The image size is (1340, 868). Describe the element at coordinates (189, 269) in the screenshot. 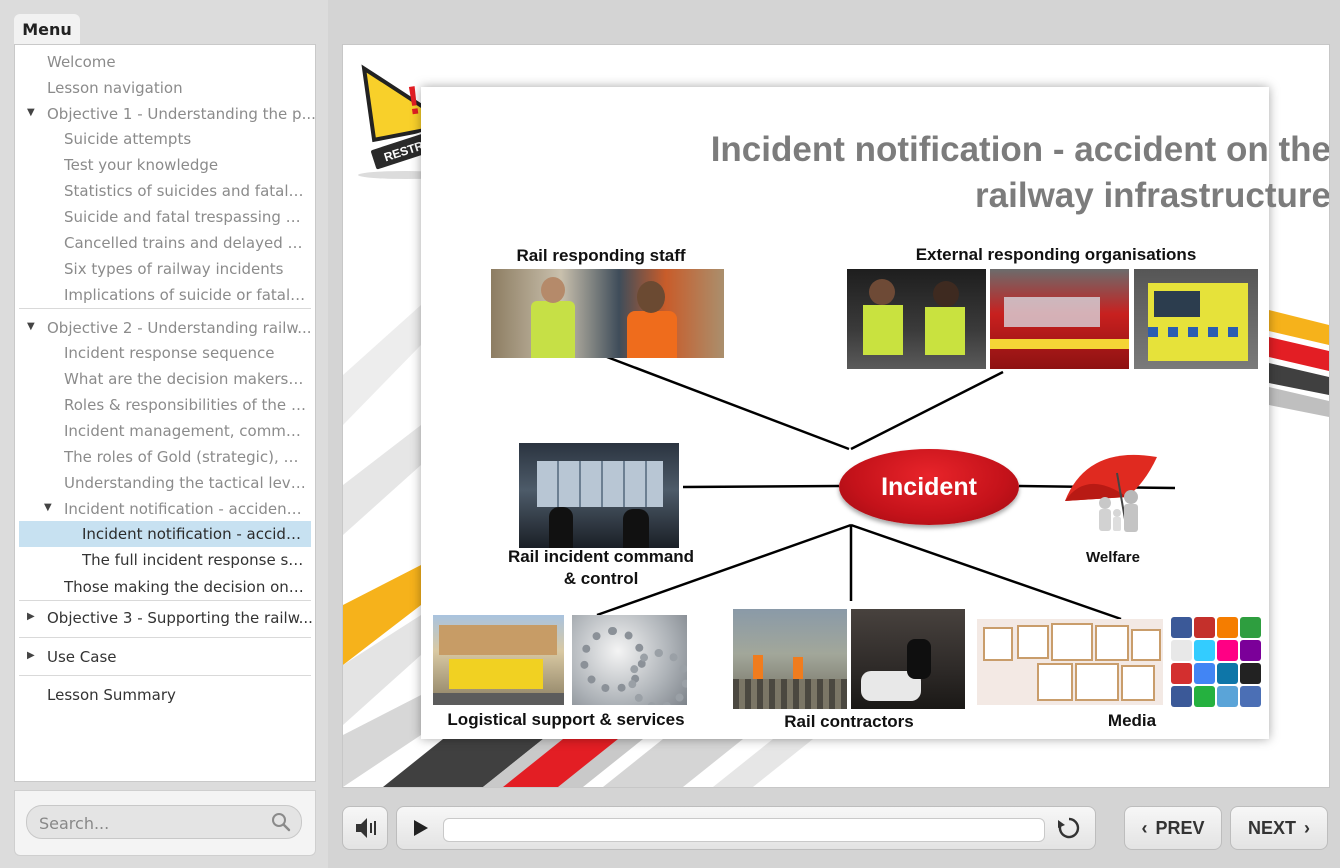

I see `menu-item-six-types: Six types of railway incidents` at that location.